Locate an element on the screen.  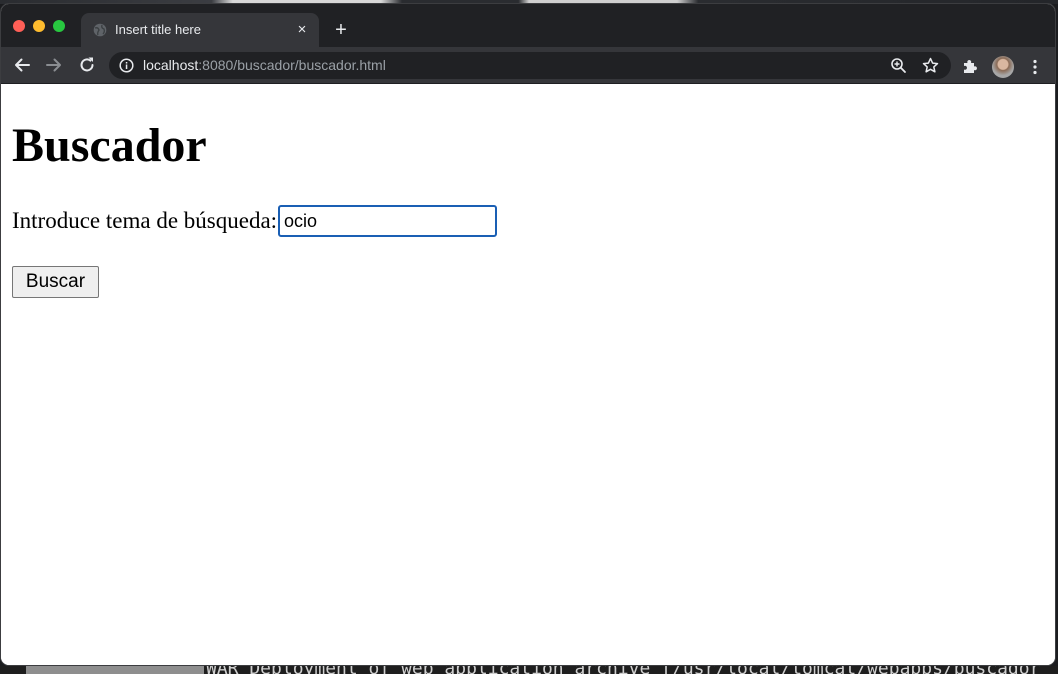
url-host: localhost is located at coordinates (171, 65).